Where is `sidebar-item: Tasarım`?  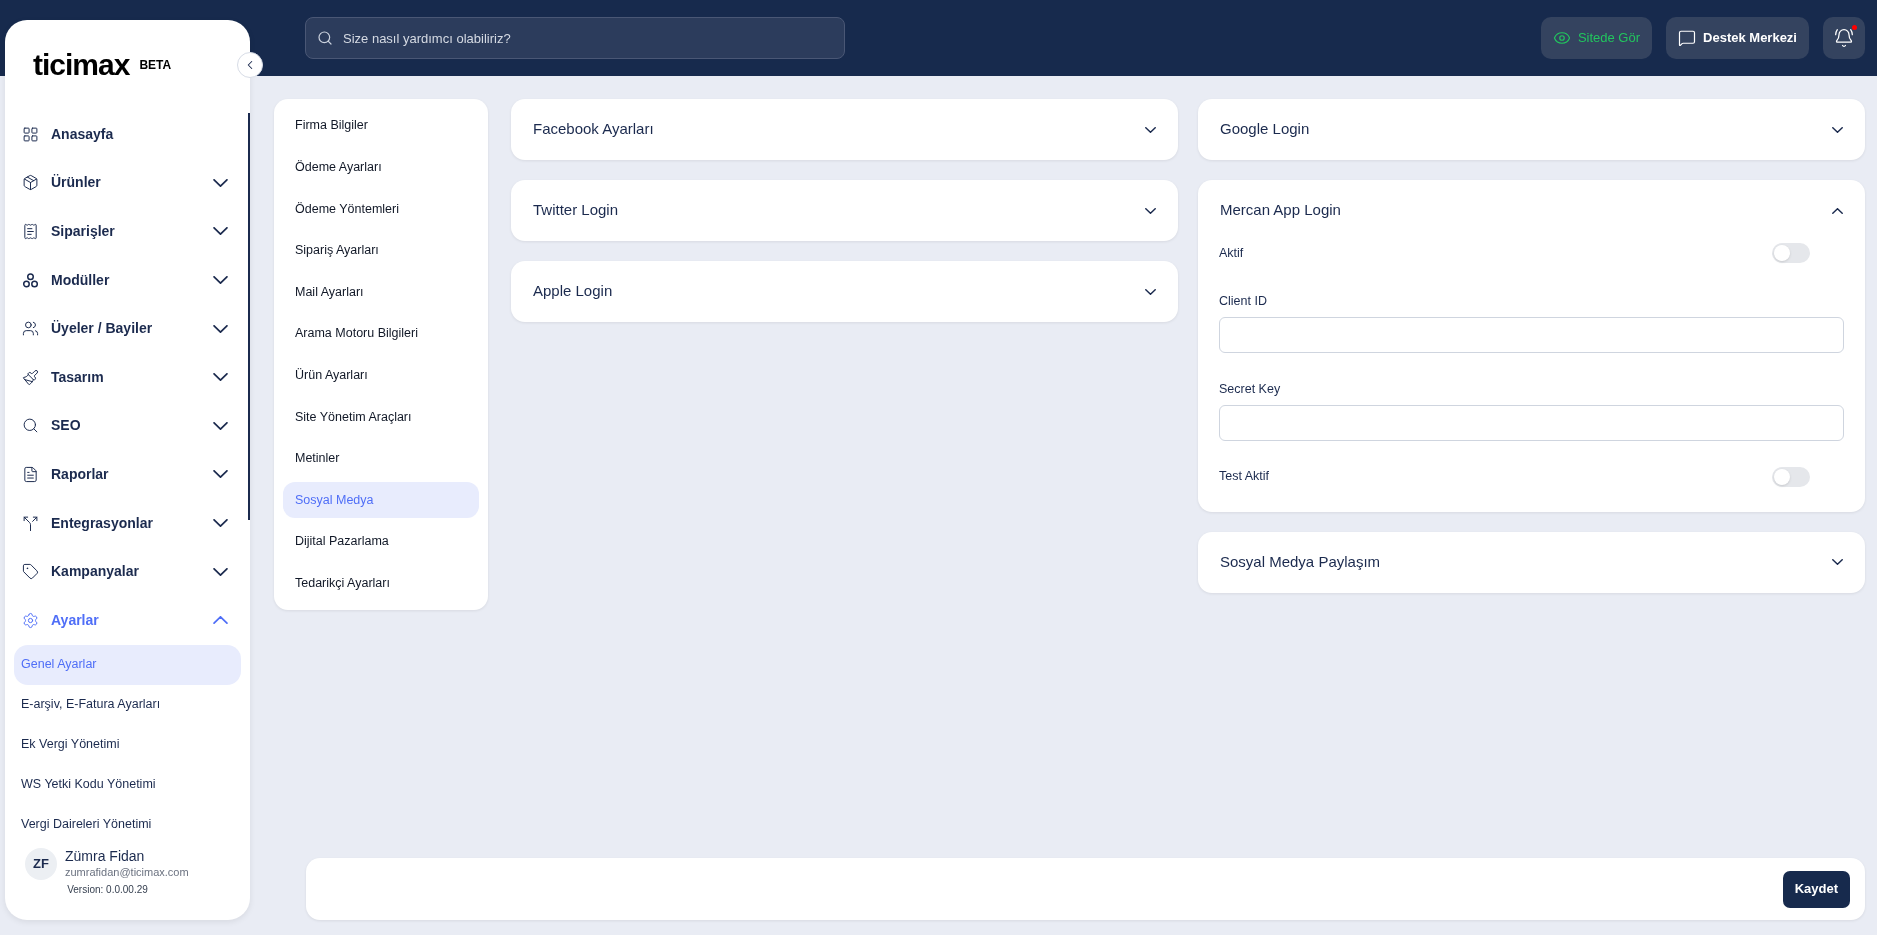
sidebar-item: Tasarım is located at coordinates (127, 377).